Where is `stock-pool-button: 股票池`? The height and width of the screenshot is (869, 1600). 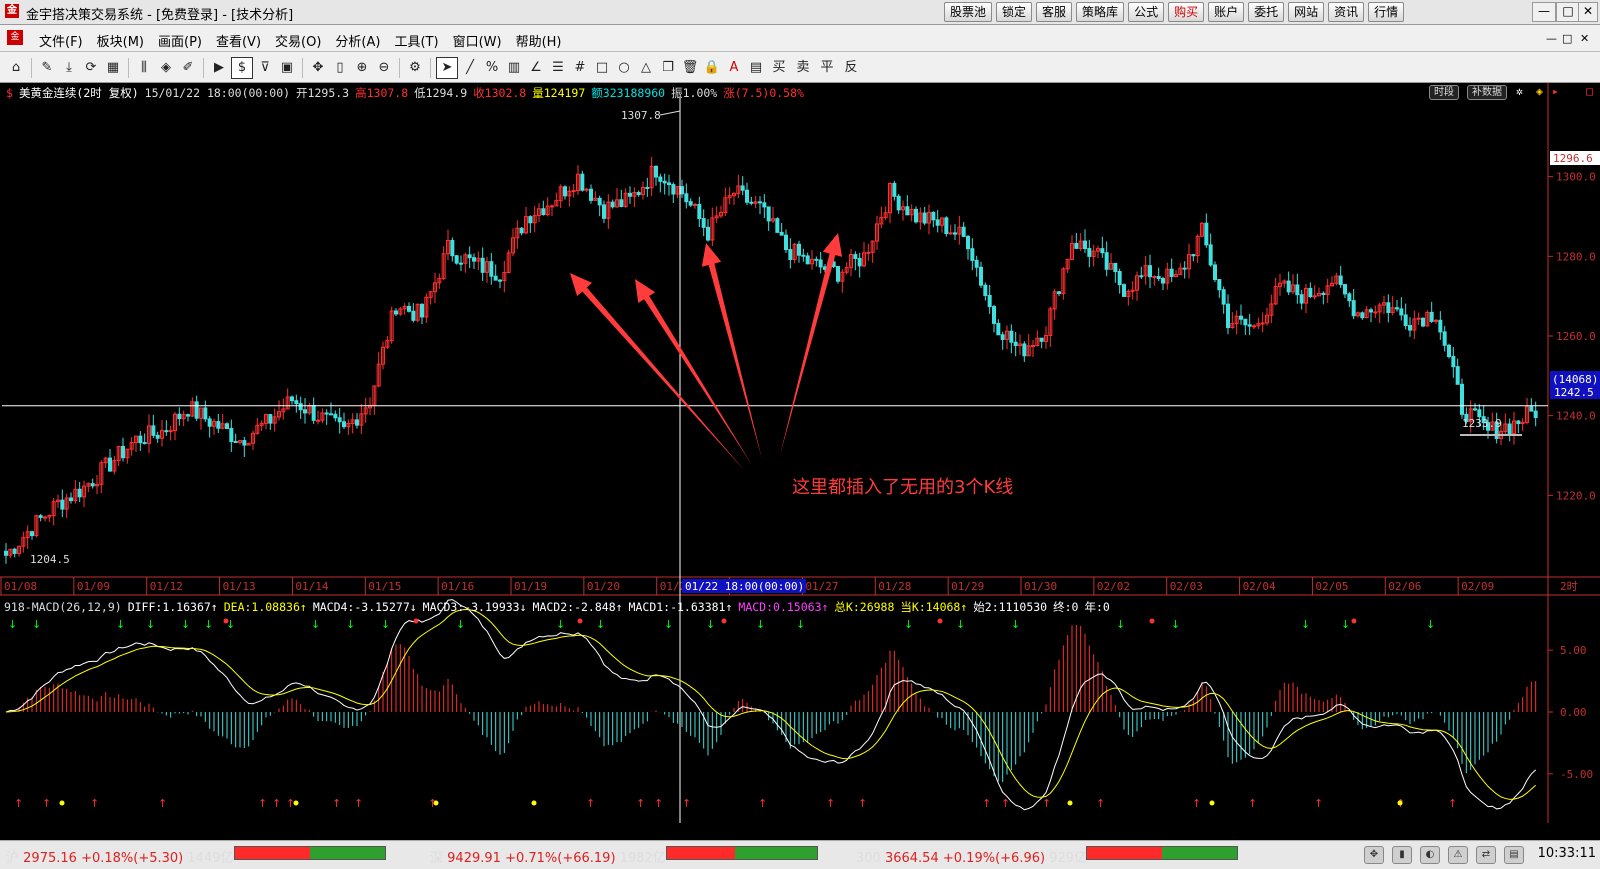
stock-pool-button: 股票池 is located at coordinates (968, 12).